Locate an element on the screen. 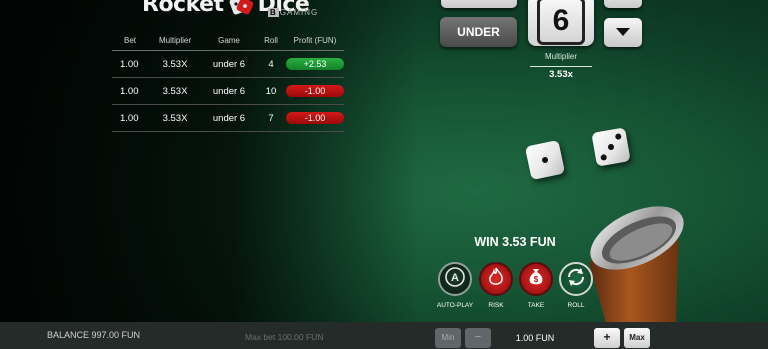 The width and height of the screenshot is (768, 349). header-game: Game is located at coordinates (229, 40).